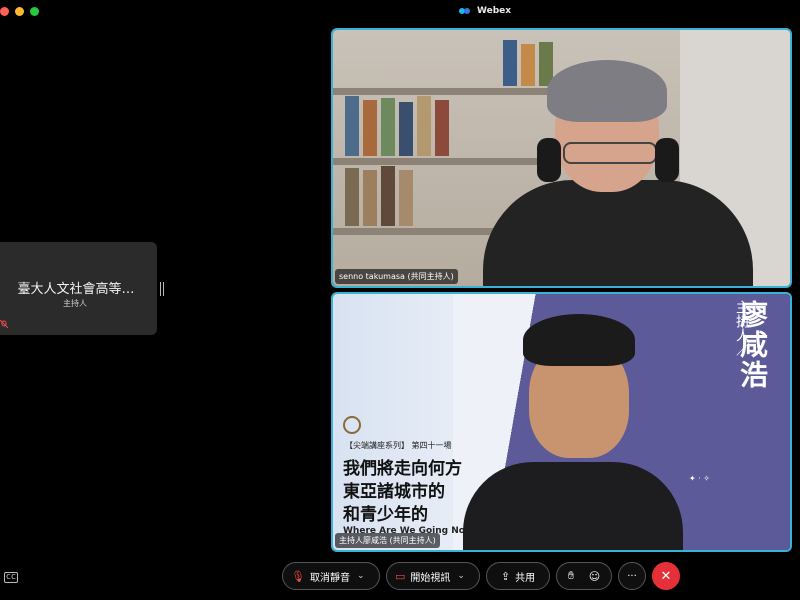 The width and height of the screenshot is (800, 600). I want to click on star-decoration-icon: ✦ · ✧, so click(699, 478).